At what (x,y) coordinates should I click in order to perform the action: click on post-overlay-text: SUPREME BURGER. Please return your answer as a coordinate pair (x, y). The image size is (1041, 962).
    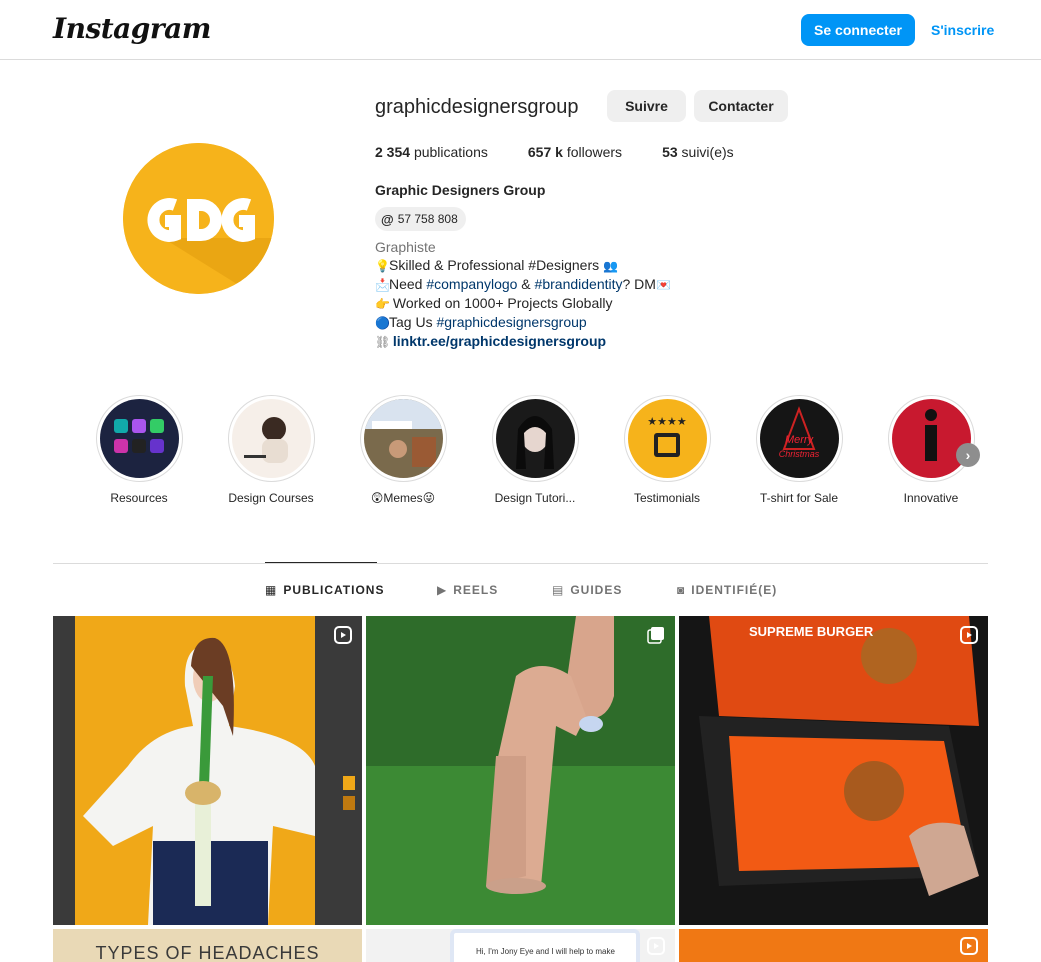
    Looking at the image, I should click on (811, 631).